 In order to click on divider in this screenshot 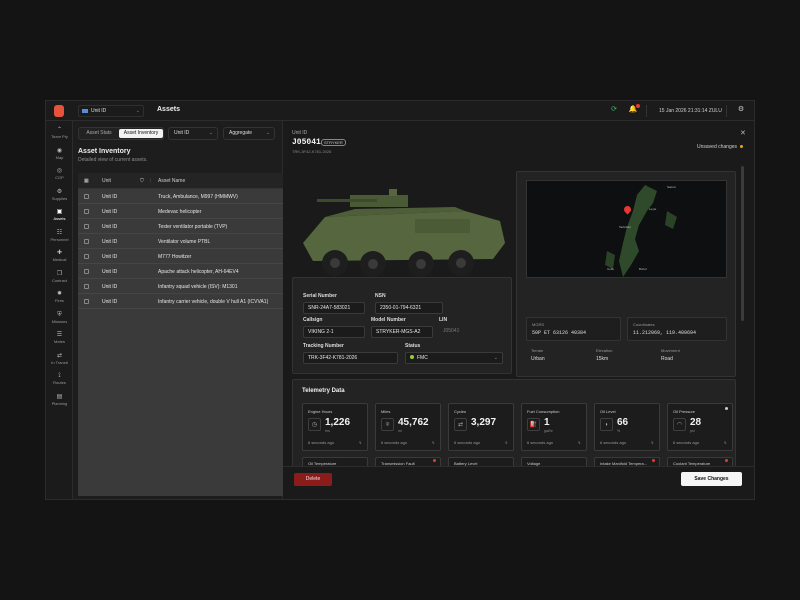, I will do `click(726, 111)`.